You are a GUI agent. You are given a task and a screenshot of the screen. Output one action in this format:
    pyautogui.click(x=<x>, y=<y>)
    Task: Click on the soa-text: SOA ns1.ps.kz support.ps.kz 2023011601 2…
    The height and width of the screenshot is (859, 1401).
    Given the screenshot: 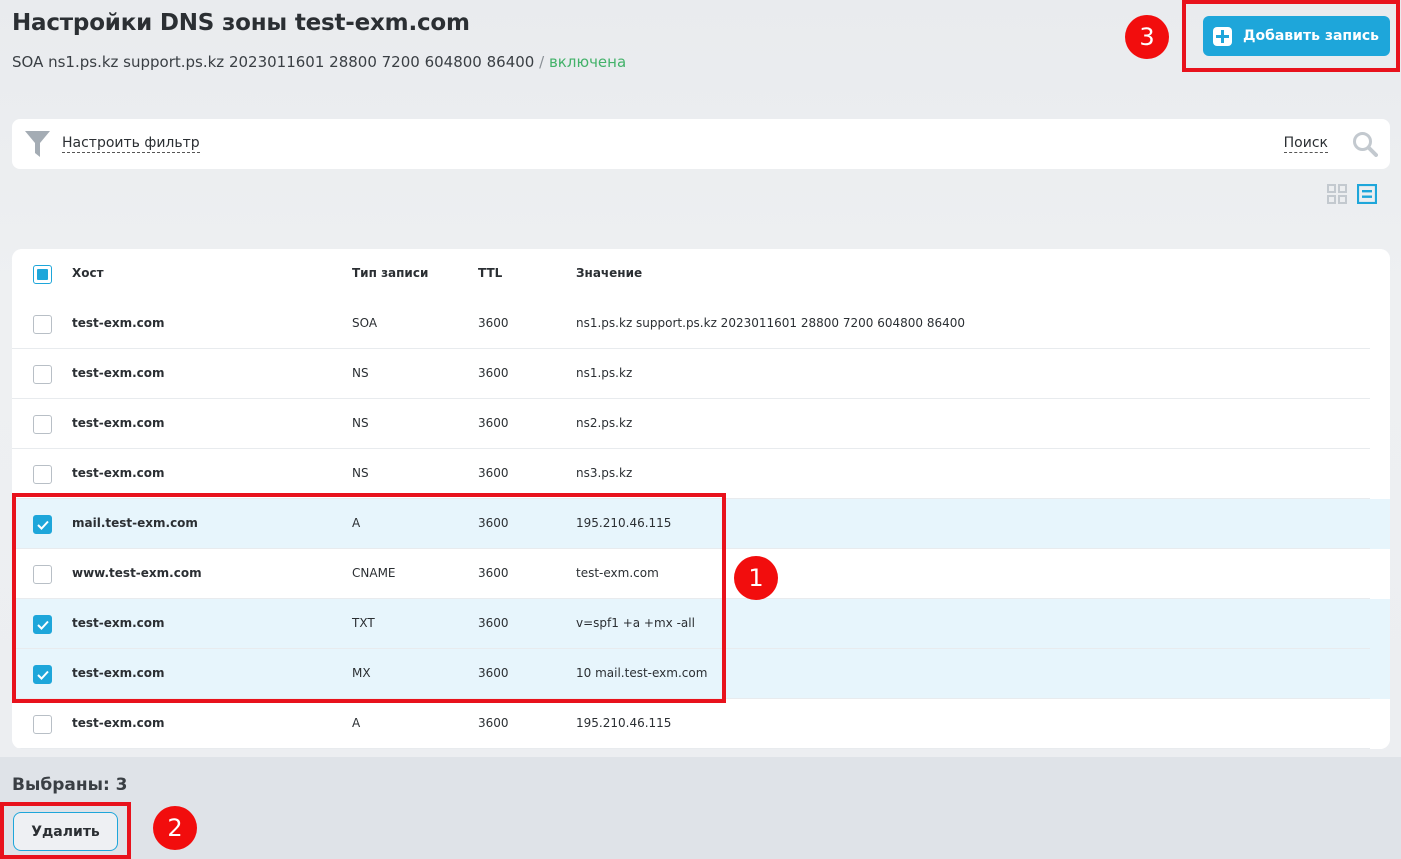 What is the action you would take?
    pyautogui.click(x=273, y=62)
    